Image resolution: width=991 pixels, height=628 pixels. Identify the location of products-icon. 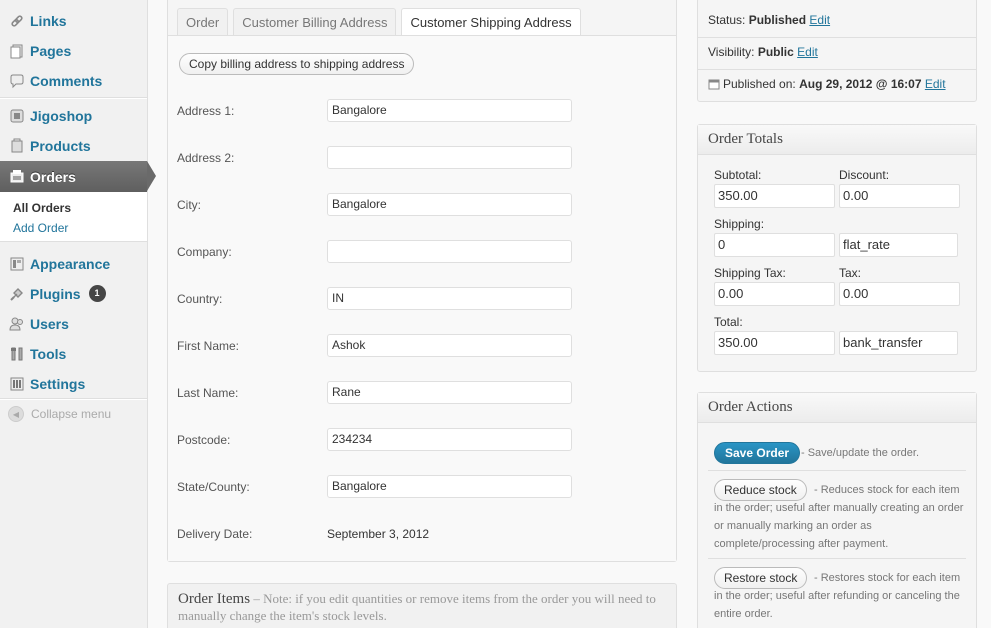
(16, 145).